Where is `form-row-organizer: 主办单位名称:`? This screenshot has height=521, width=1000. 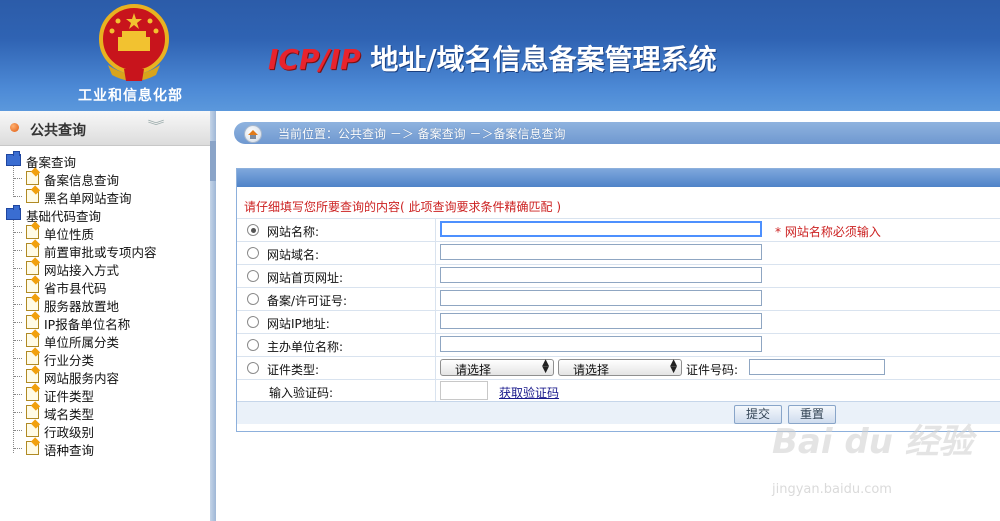
form-row-organizer: 主办单位名称: is located at coordinates (618, 344).